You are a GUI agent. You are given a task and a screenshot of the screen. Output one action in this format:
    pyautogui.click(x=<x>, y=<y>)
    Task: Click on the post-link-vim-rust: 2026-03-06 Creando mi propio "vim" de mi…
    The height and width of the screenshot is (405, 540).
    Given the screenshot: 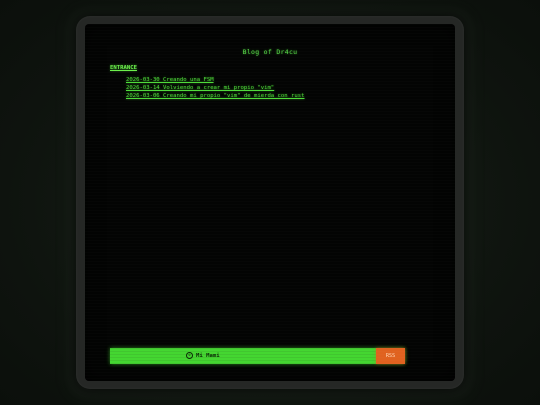 What is the action you would take?
    pyautogui.click(x=215, y=96)
    